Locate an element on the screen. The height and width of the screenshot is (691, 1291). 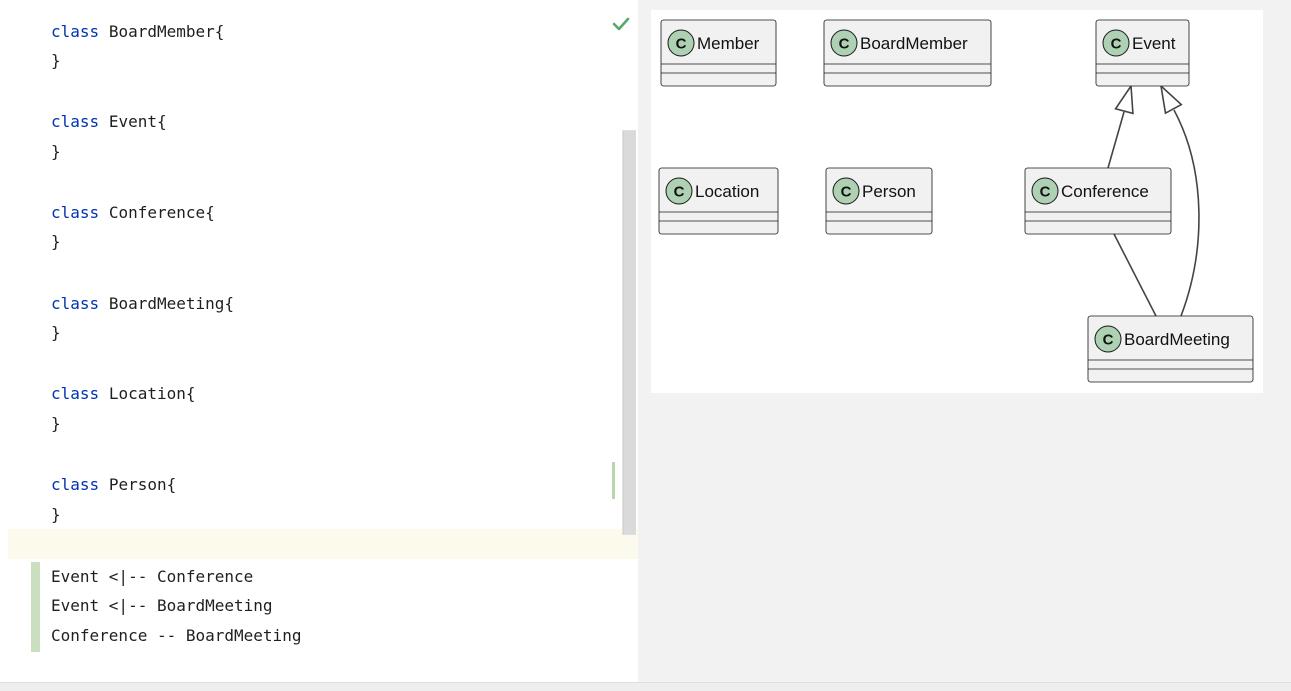
class-box-event: C Event is located at coordinates (1142, 53).